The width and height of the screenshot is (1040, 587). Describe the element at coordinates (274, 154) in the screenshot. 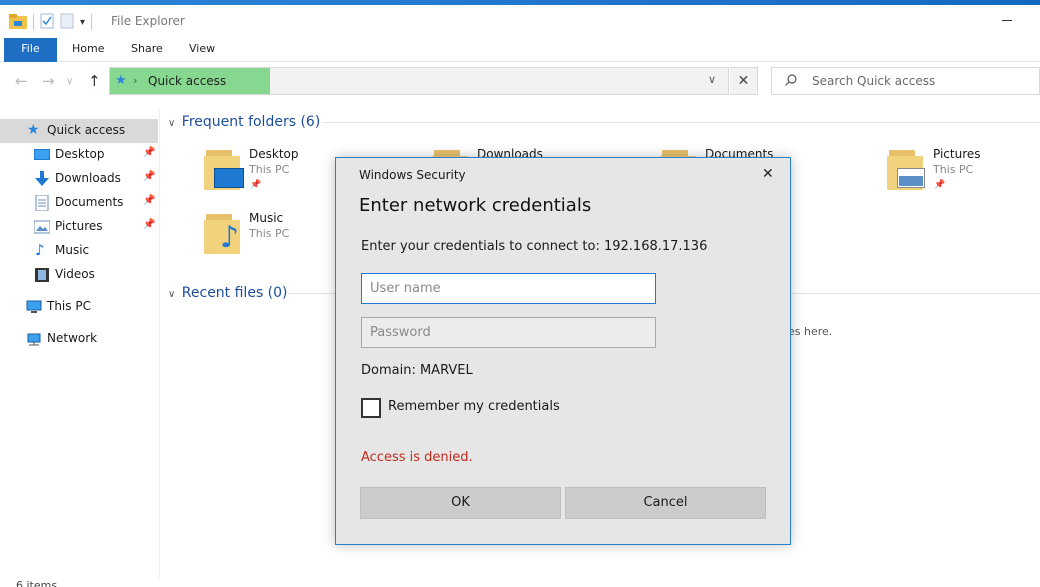

I see `folder-name: Desktop` at that location.